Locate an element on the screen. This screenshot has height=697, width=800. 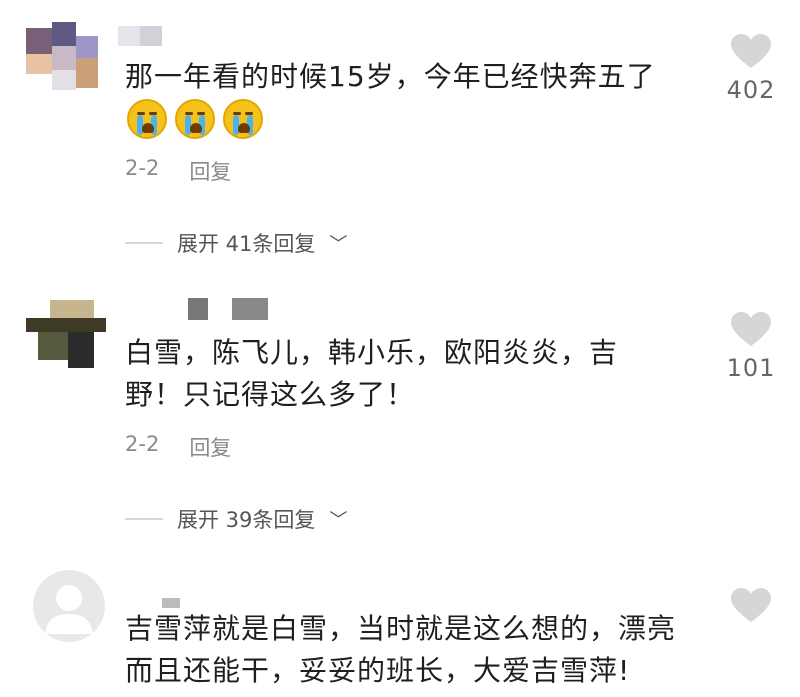
expand-replies-button: 展开 39条回复 ﹀ is located at coordinates (236, 519).